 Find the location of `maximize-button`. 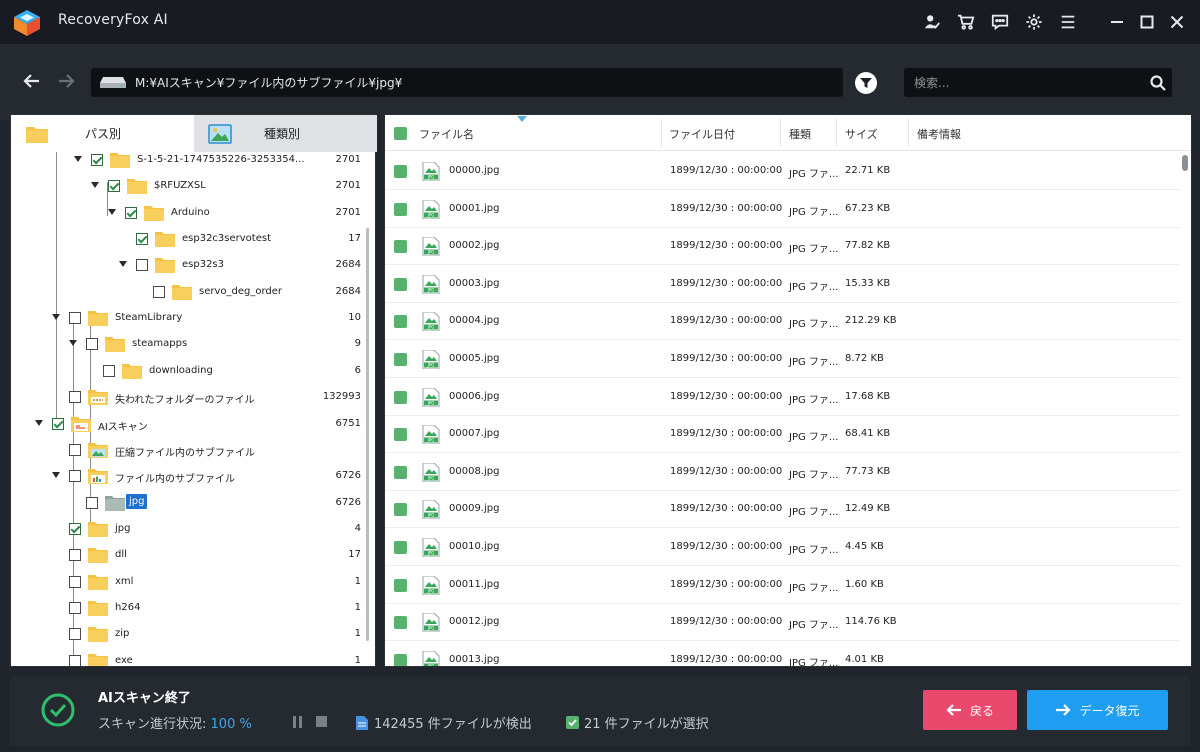

maximize-button is located at coordinates (1147, 22).